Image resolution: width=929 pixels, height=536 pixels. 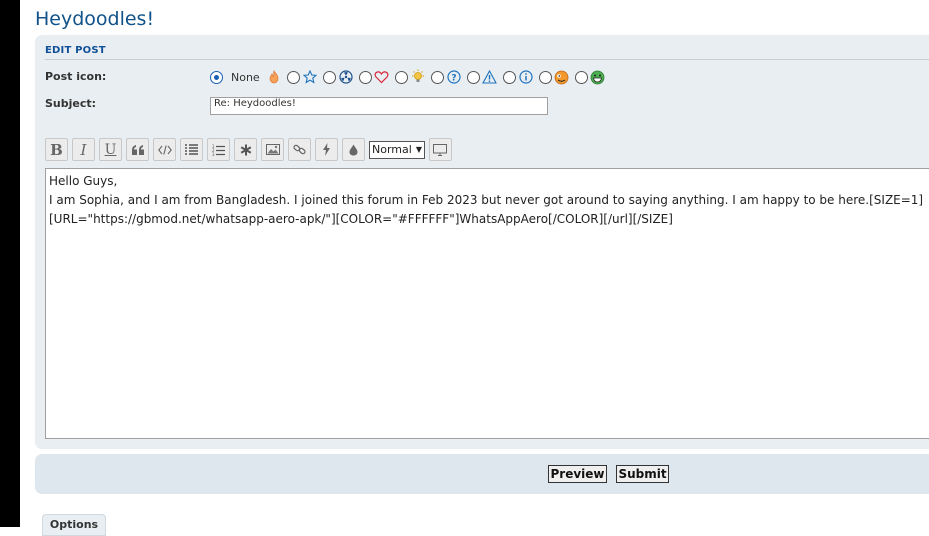 I want to click on subject-input: Re: Heydoodles!, so click(x=379, y=106).